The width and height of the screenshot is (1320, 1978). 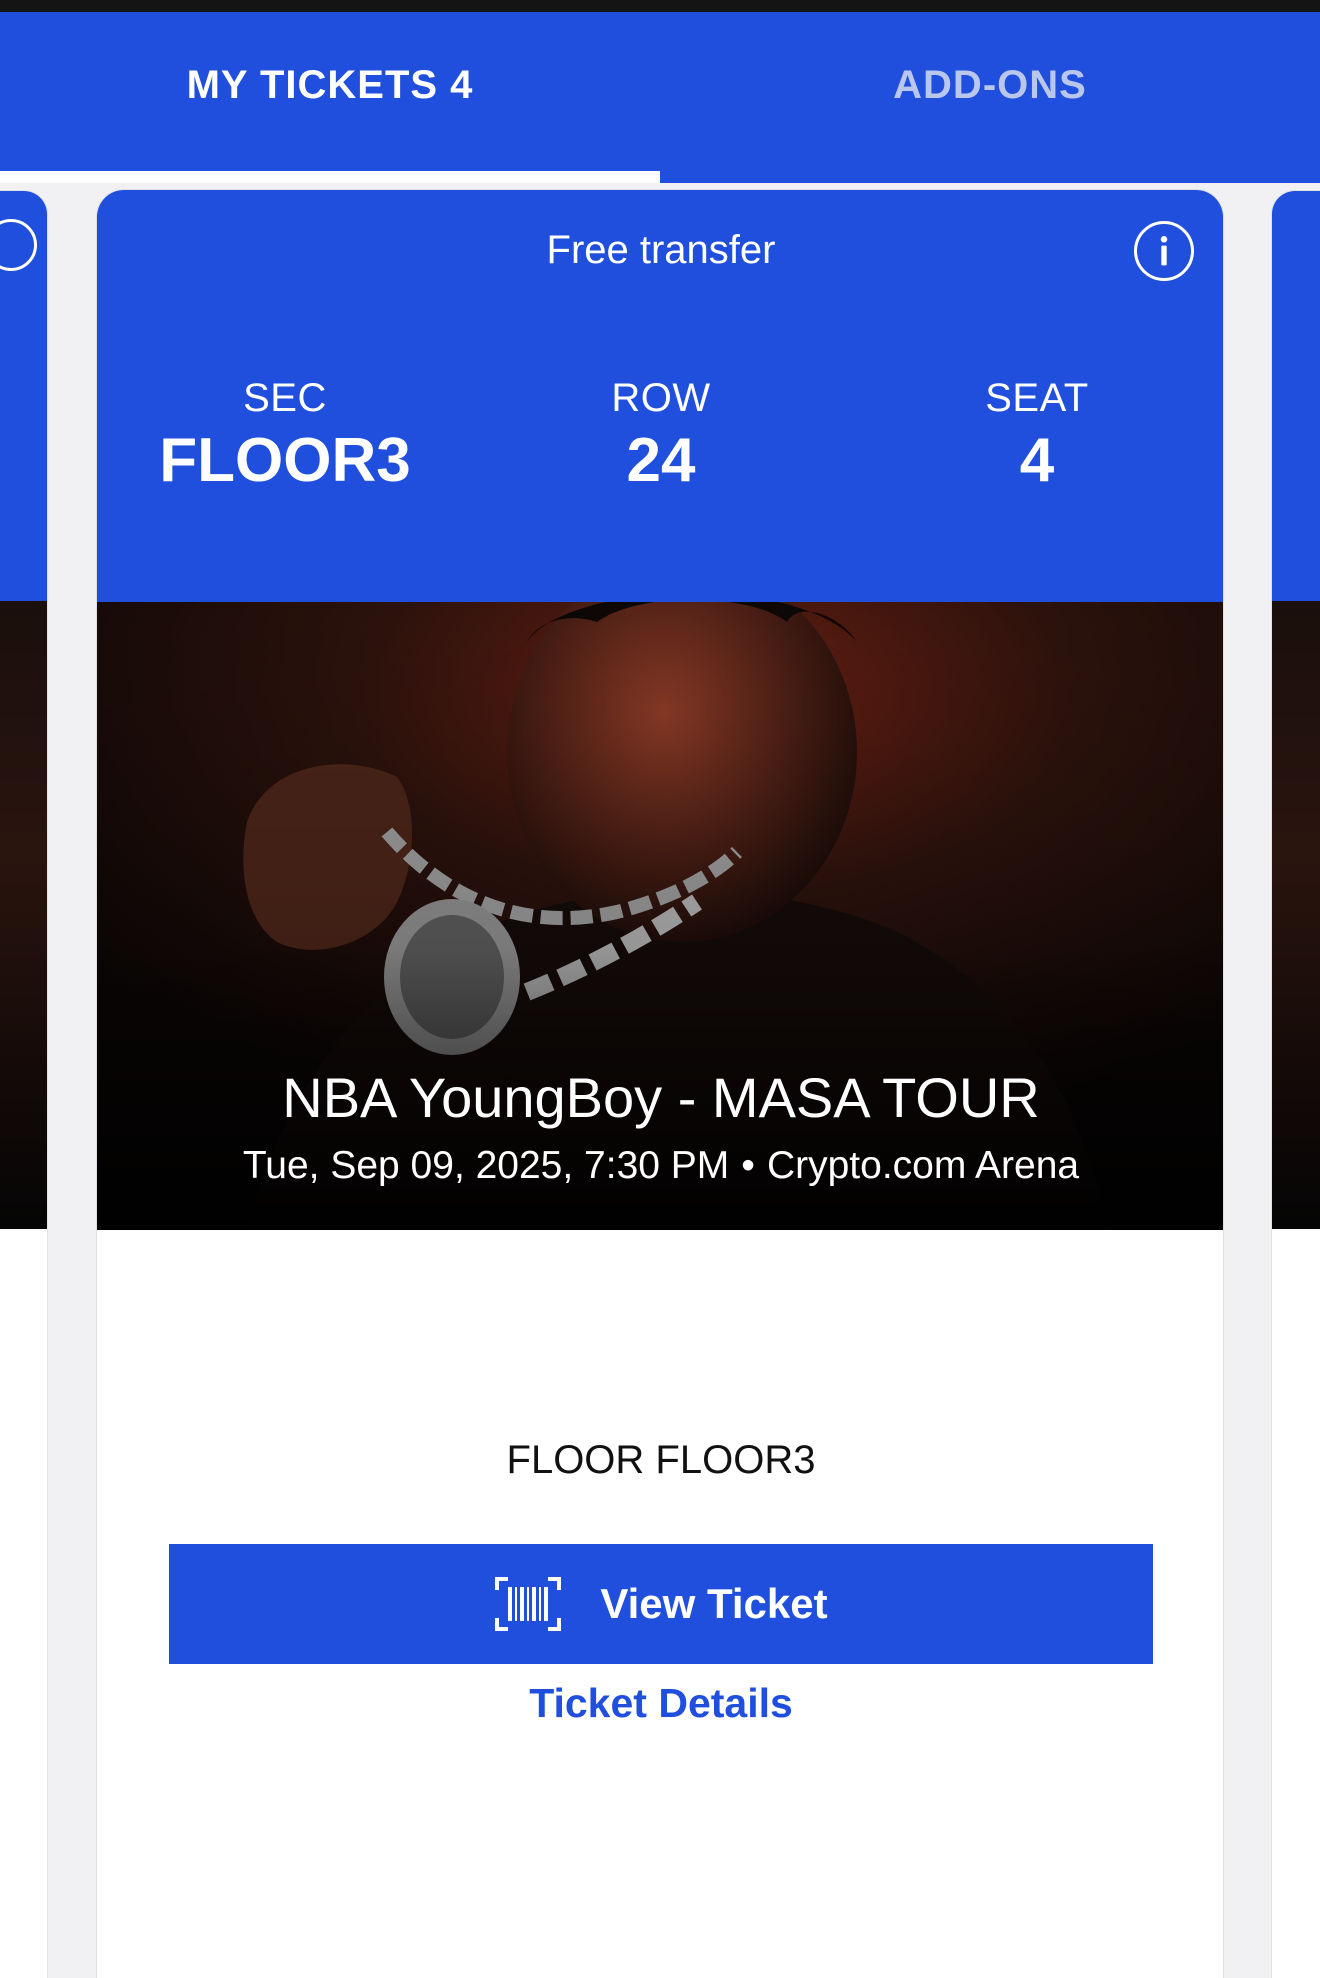 I want to click on previous-ticket-image, so click(x=23, y=915).